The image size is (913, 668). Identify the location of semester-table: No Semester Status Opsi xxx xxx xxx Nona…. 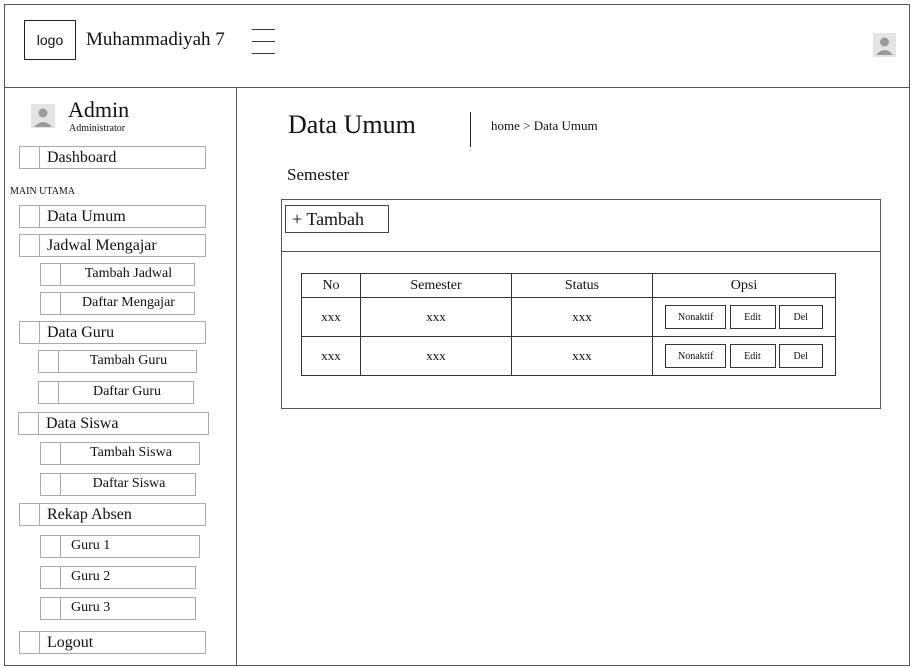
(568, 324).